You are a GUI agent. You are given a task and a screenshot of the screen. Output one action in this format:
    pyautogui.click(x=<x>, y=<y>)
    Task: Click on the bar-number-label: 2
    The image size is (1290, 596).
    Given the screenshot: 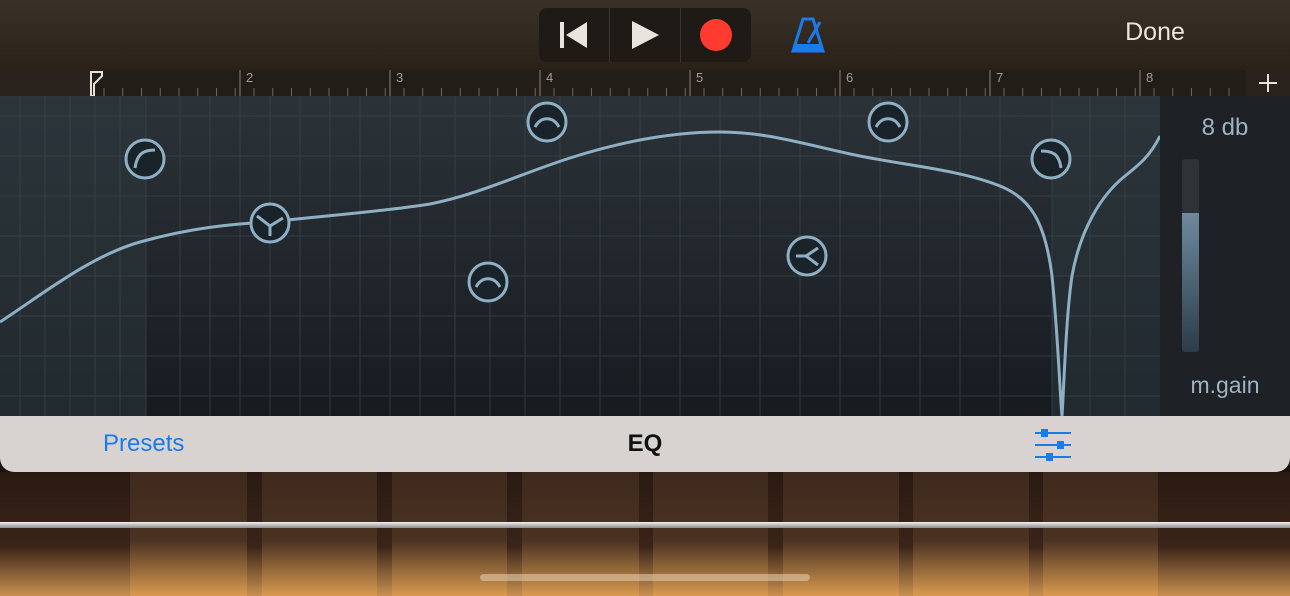 What is the action you would take?
    pyautogui.click(x=249, y=77)
    